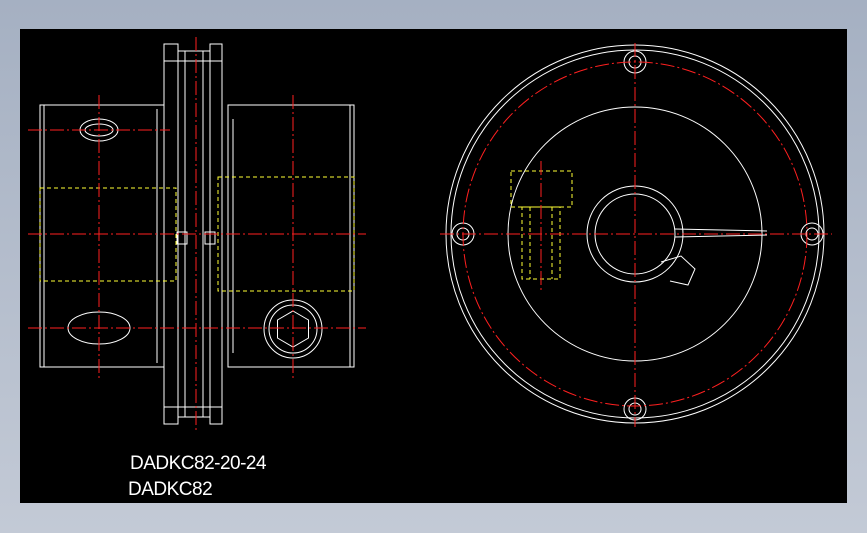  Describe the element at coordinates (721, 236) in the screenshot. I see `clamp-slot-bottom` at that location.